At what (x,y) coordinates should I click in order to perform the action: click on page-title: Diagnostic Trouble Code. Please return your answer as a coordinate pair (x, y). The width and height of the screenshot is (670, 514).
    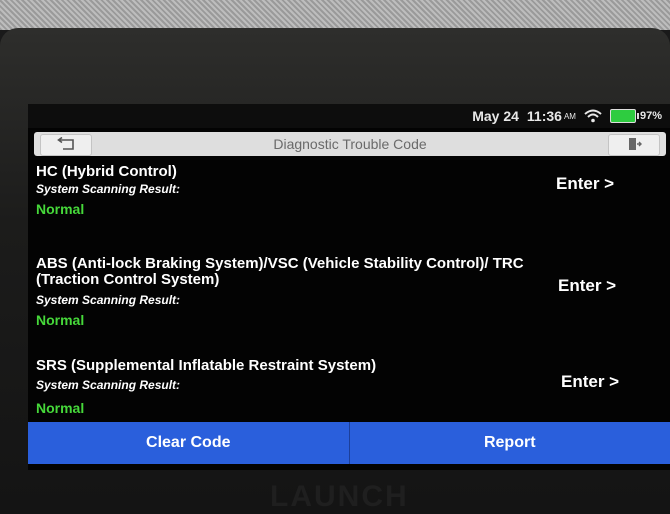
    Looking at the image, I should click on (350, 144).